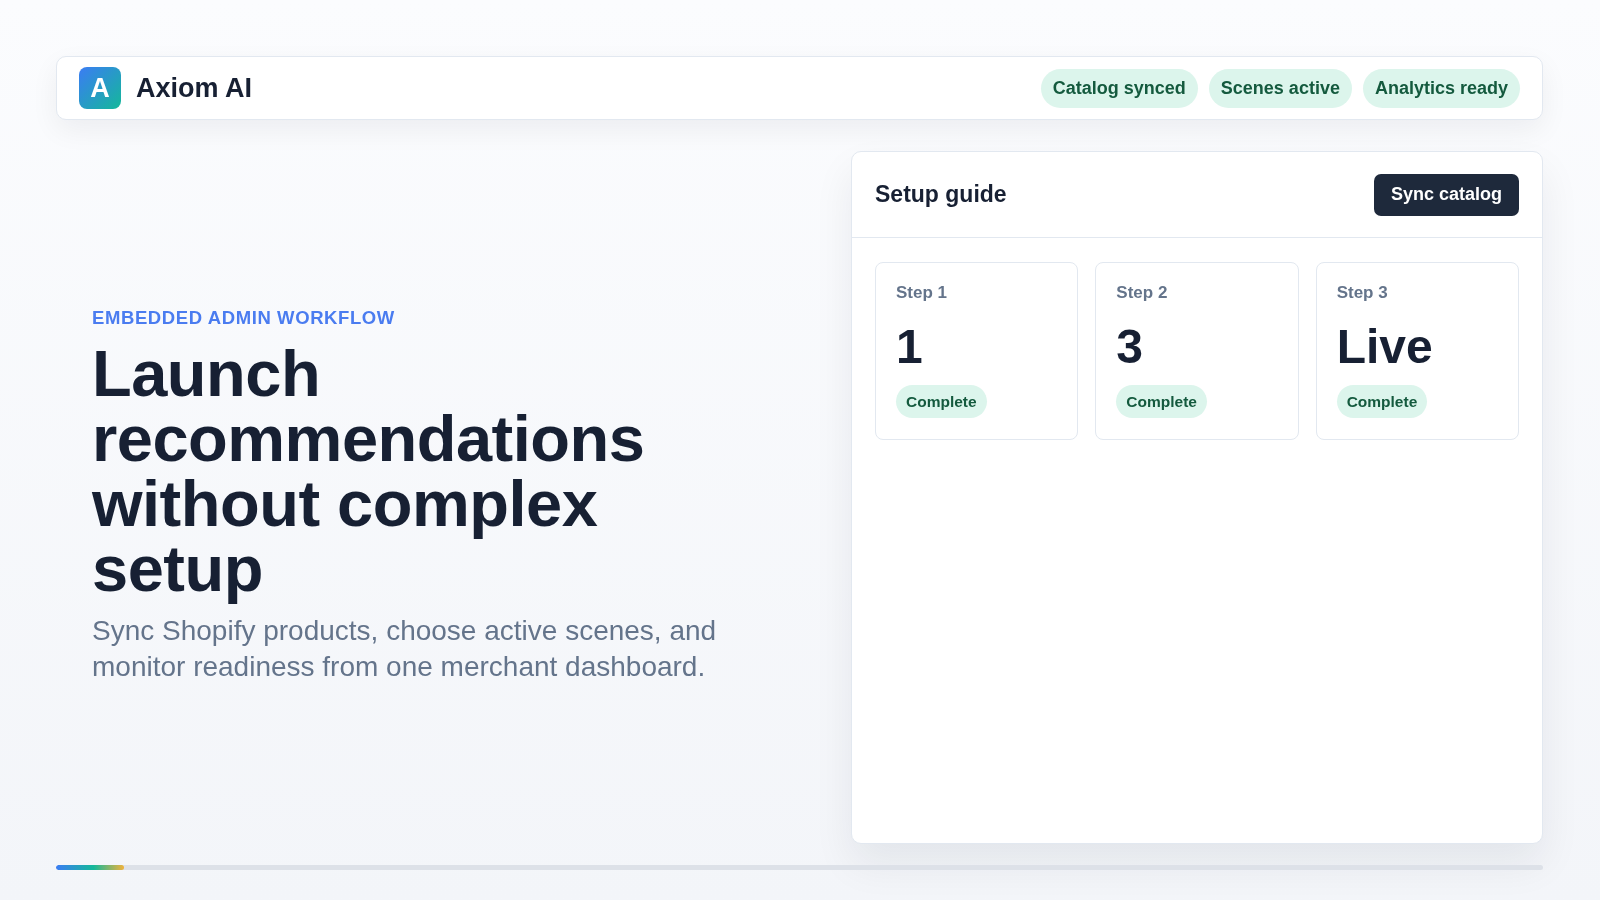  Describe the element at coordinates (405, 648) in the screenshot. I see `description-text: Sync Shopify products, choose active scenes, and monitor readiness from one merchant dashboard.` at that location.